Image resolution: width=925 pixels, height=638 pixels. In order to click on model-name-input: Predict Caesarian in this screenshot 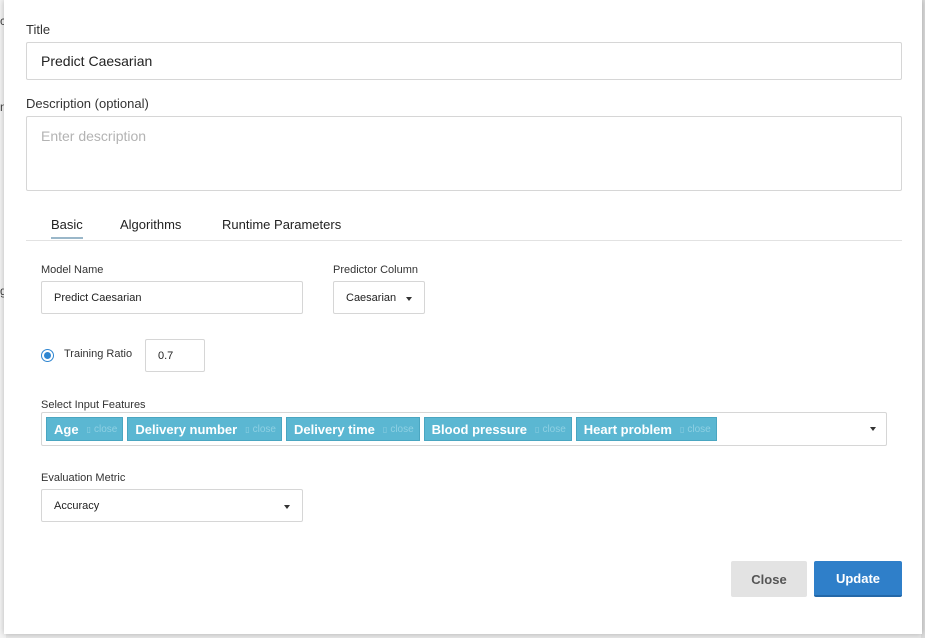, I will do `click(172, 297)`.